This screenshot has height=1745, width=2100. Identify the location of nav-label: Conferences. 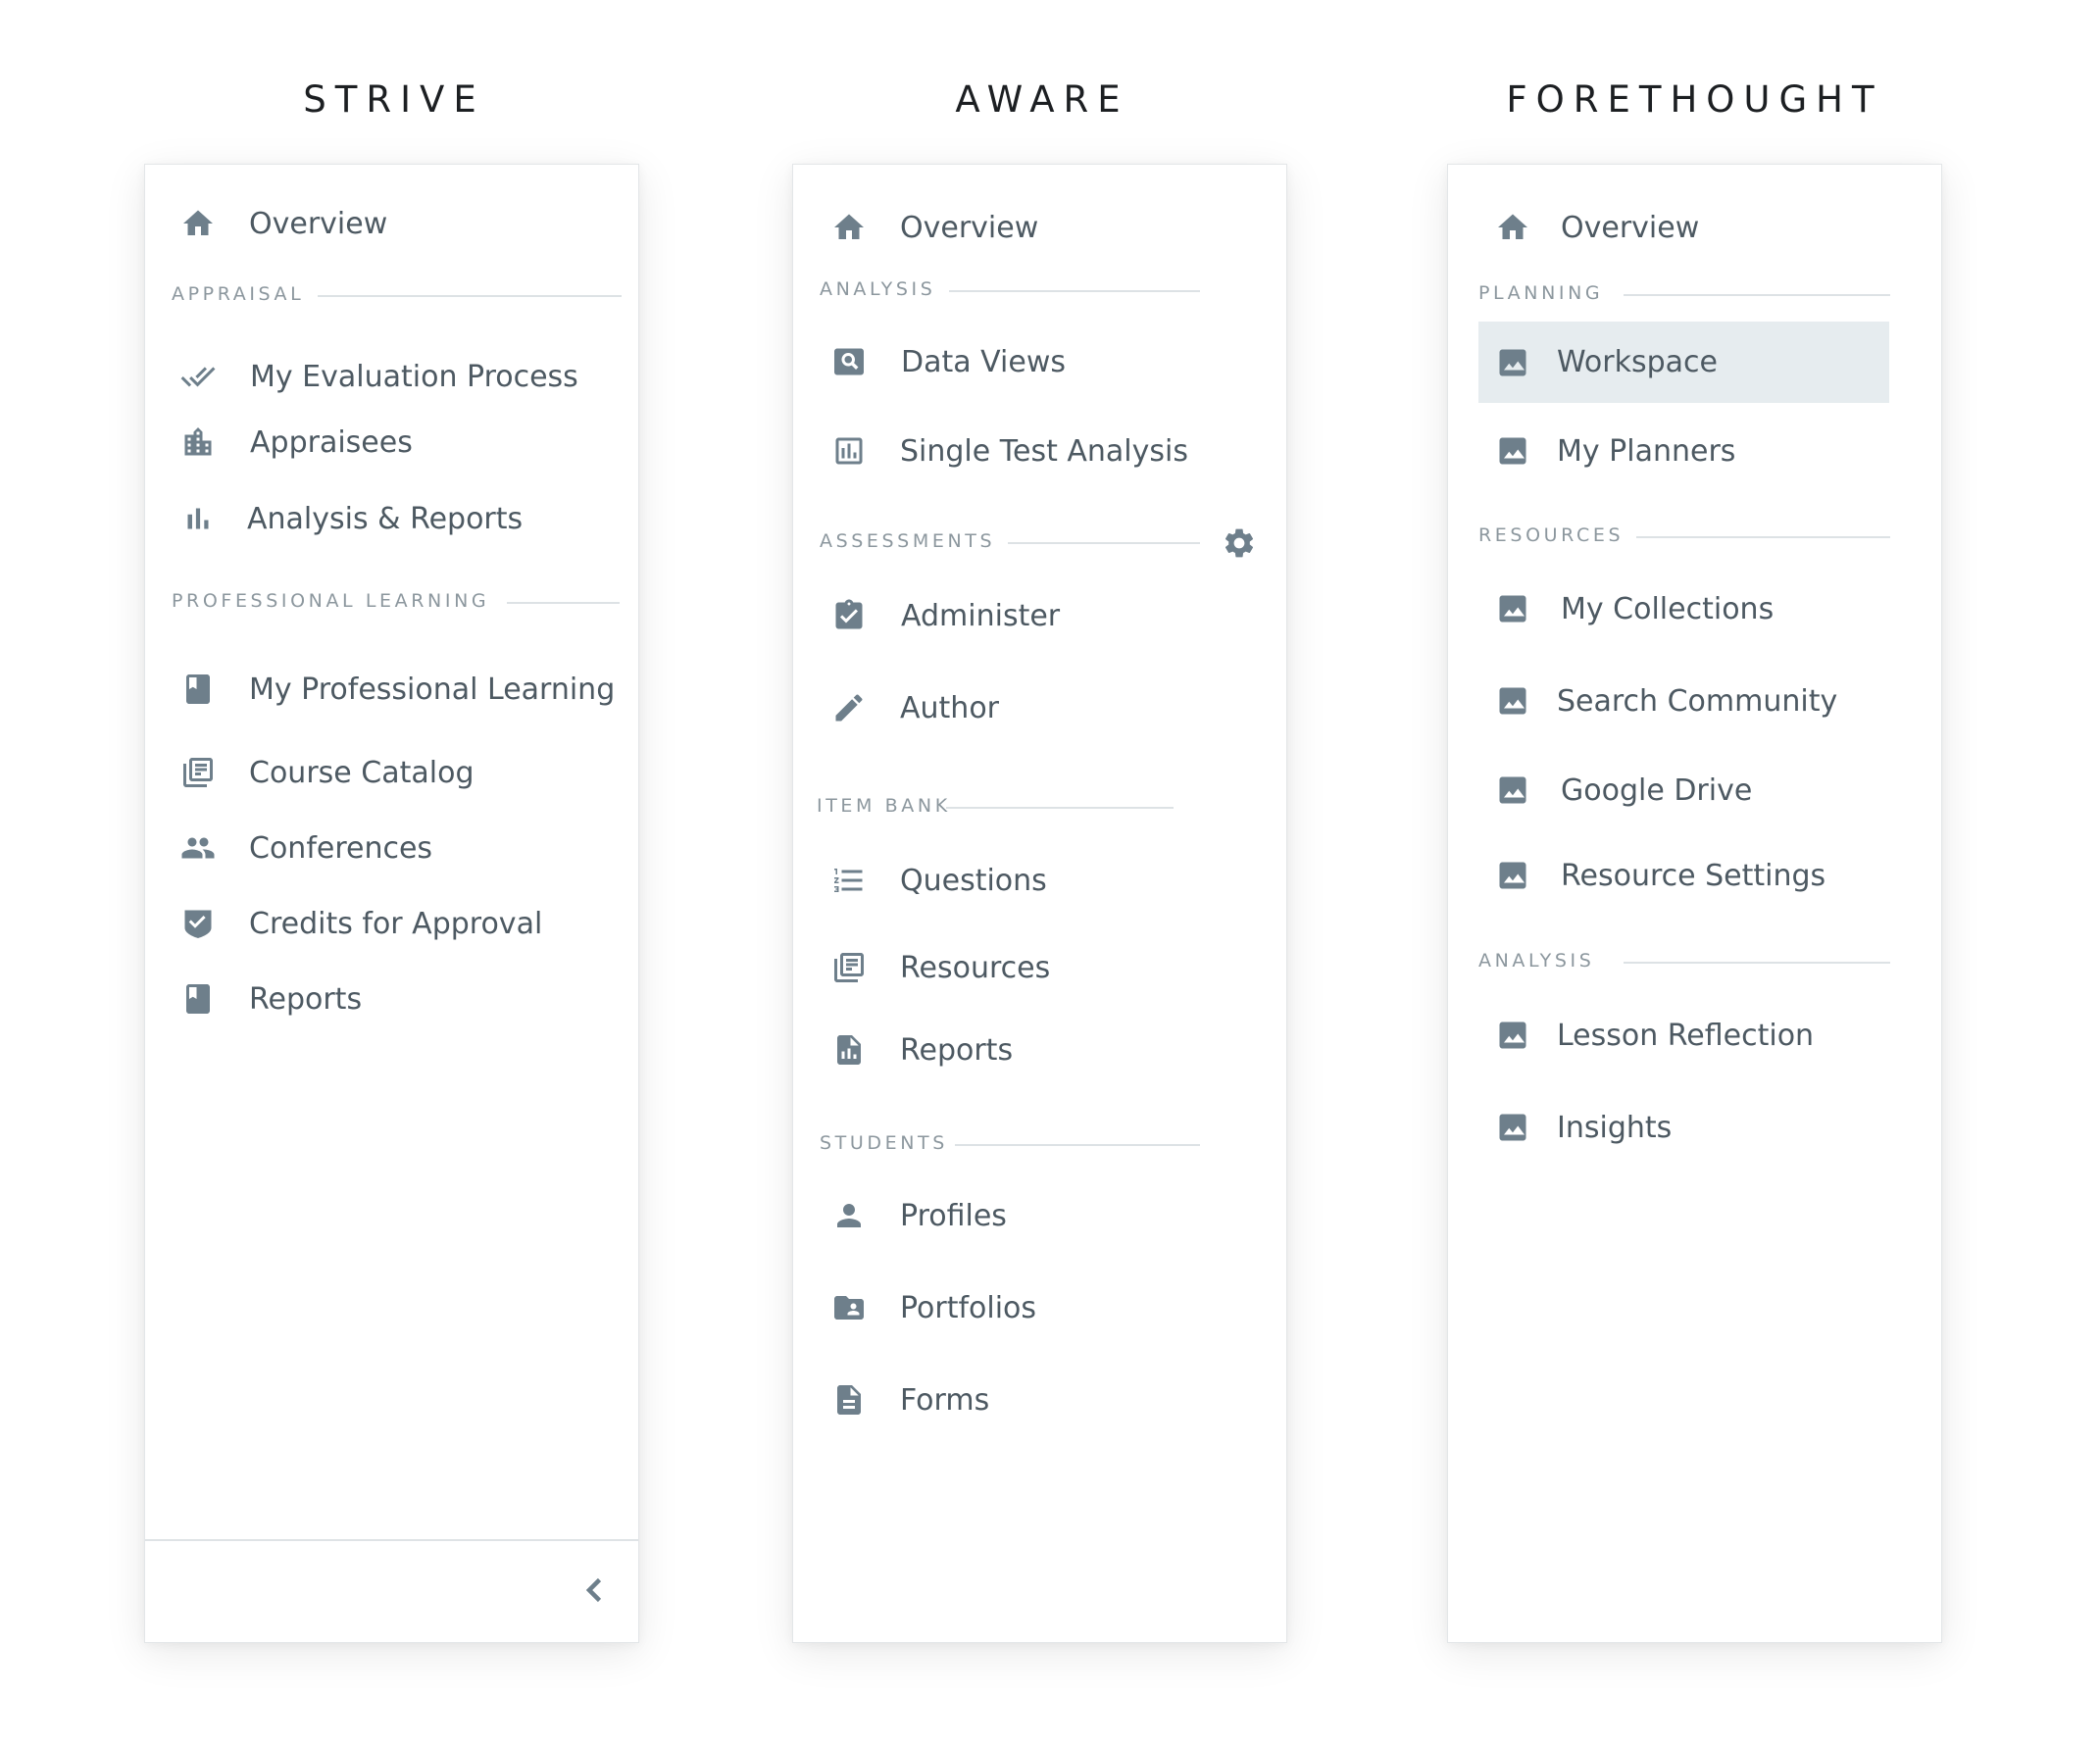
(341, 848).